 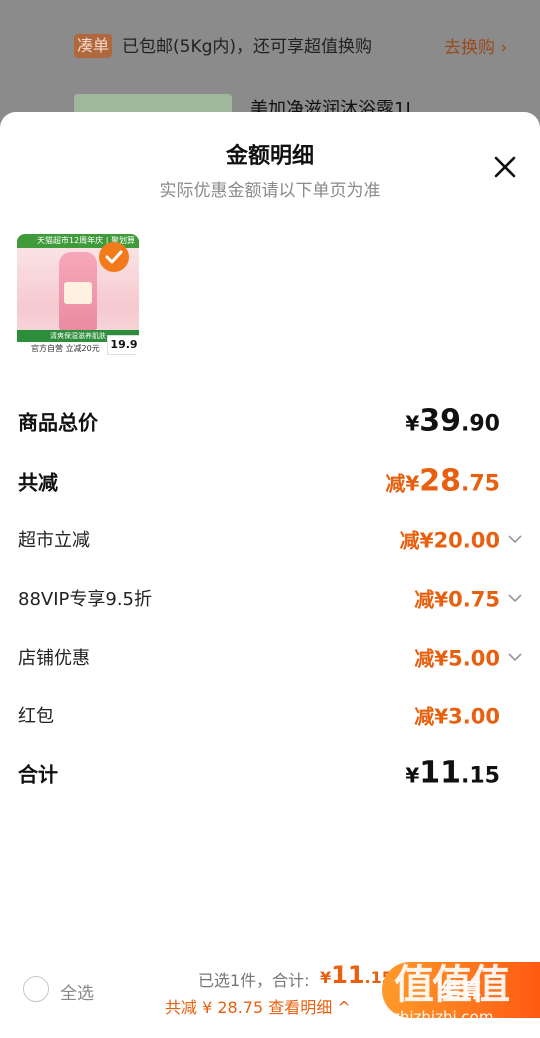 What do you see at coordinates (270, 715) in the screenshot?
I see `row-red-packet: 红包 减¥3.00` at bounding box center [270, 715].